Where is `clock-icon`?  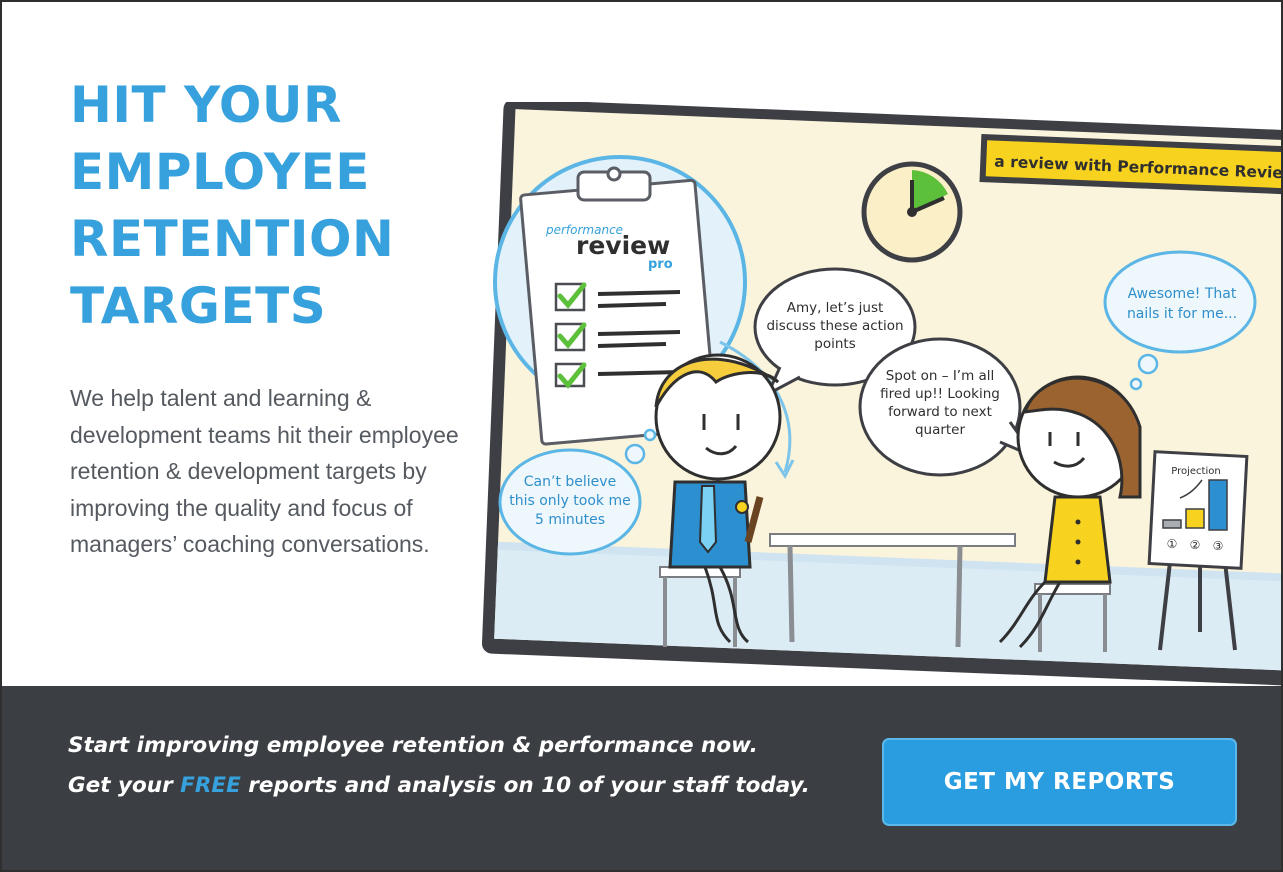
clock-icon is located at coordinates (912, 212).